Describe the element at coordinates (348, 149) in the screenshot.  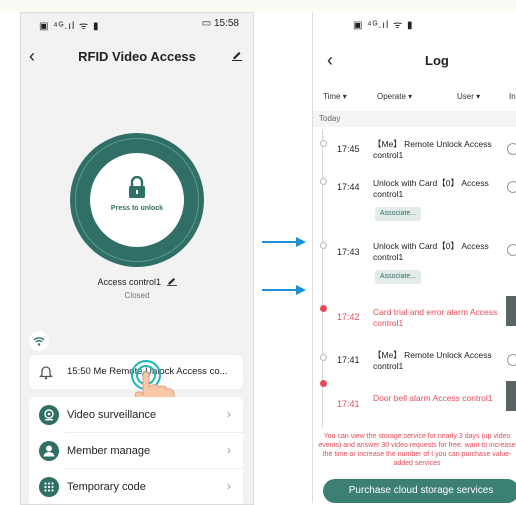
I see `log-time: 17:45` at that location.